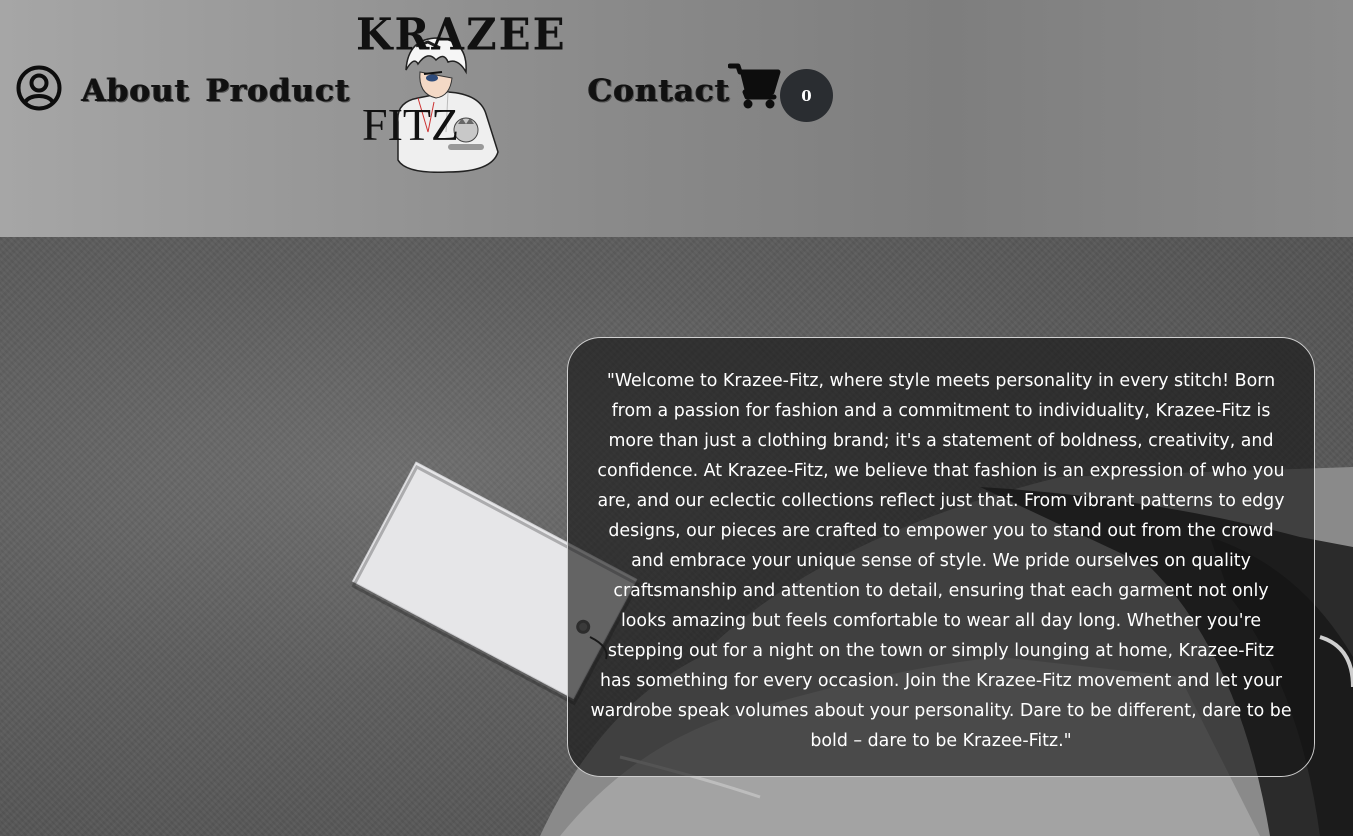  I want to click on logo-text-bottom: FITZ, so click(411, 124).